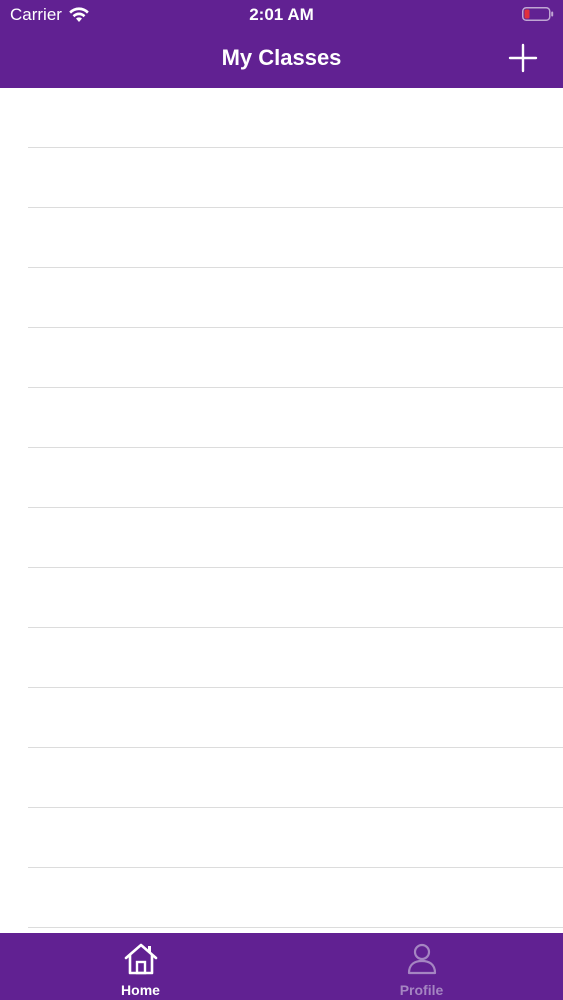 The image size is (563, 1000). I want to click on person-icon, so click(422, 959).